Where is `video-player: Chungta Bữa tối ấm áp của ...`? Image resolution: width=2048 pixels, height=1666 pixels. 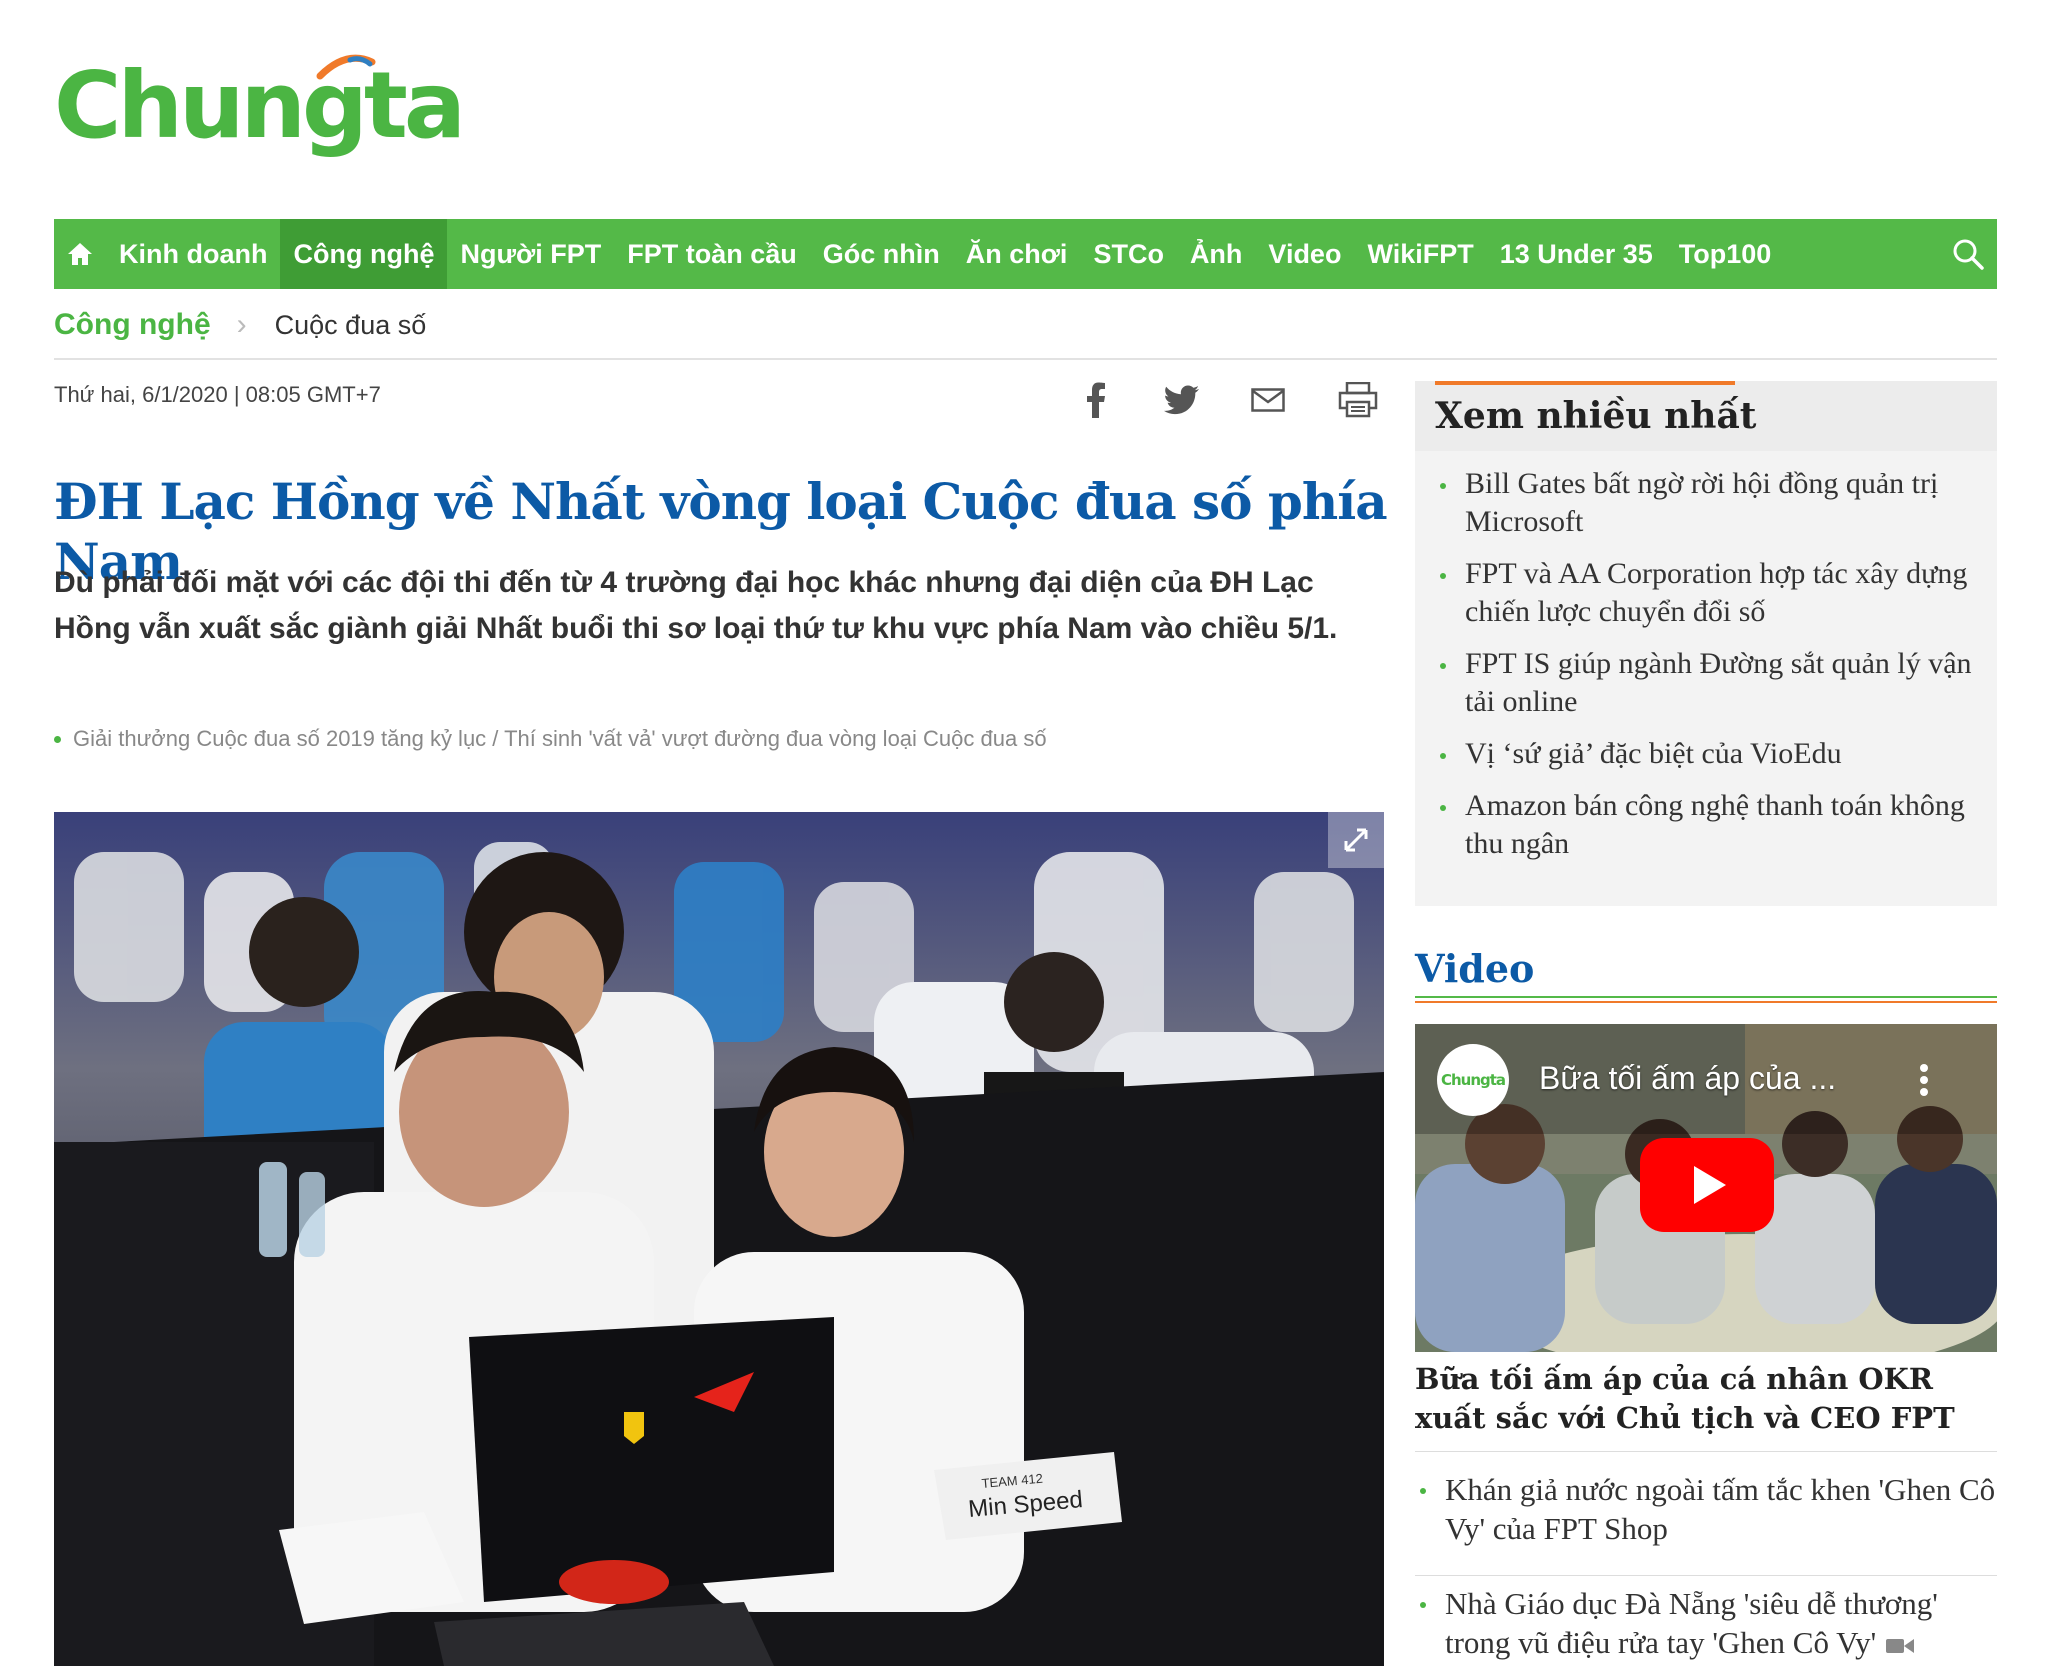
video-player: Chungta Bữa tối ấm áp của ... is located at coordinates (1706, 1188).